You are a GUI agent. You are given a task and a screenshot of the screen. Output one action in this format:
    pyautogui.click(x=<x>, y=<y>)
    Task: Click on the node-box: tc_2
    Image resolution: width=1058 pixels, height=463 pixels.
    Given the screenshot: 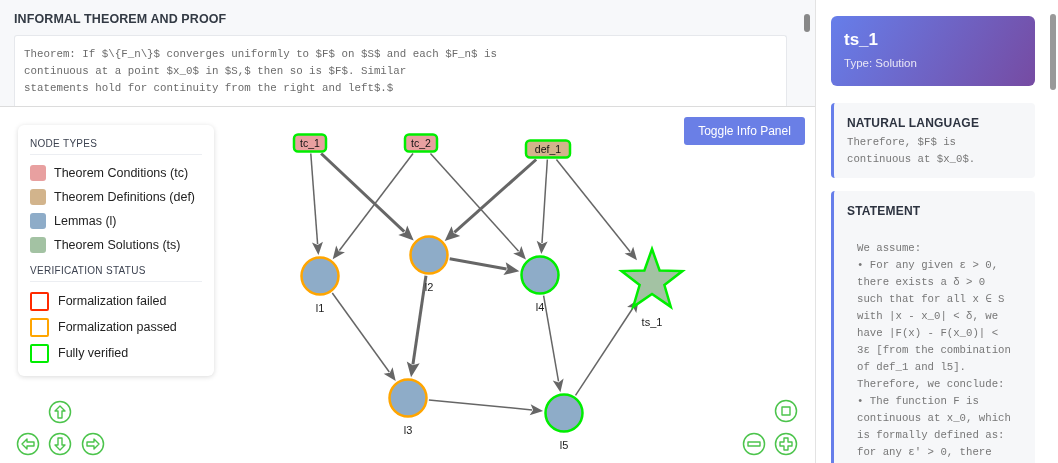 What is the action you would take?
    pyautogui.click(x=421, y=143)
    